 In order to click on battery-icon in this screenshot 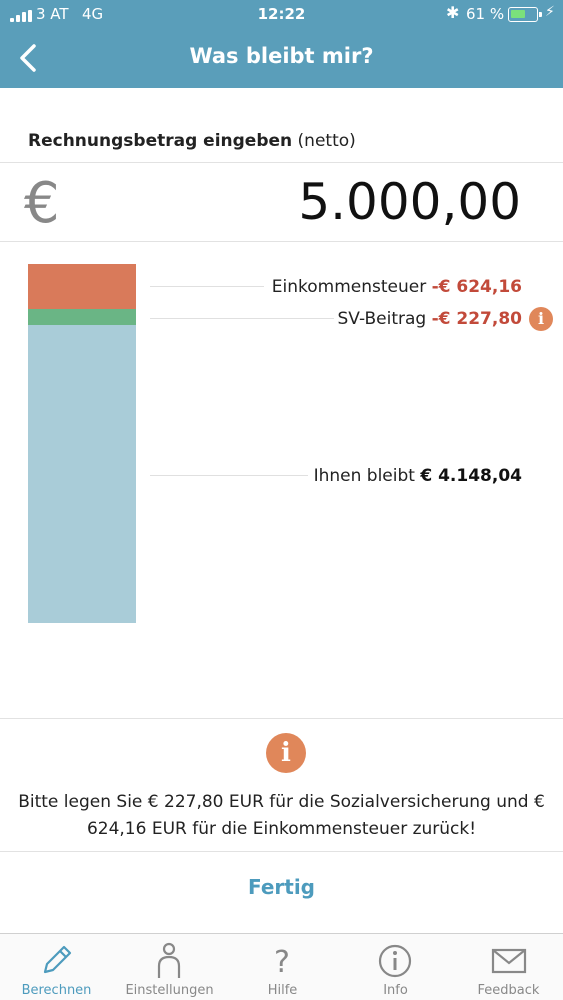, I will do `click(525, 14)`.